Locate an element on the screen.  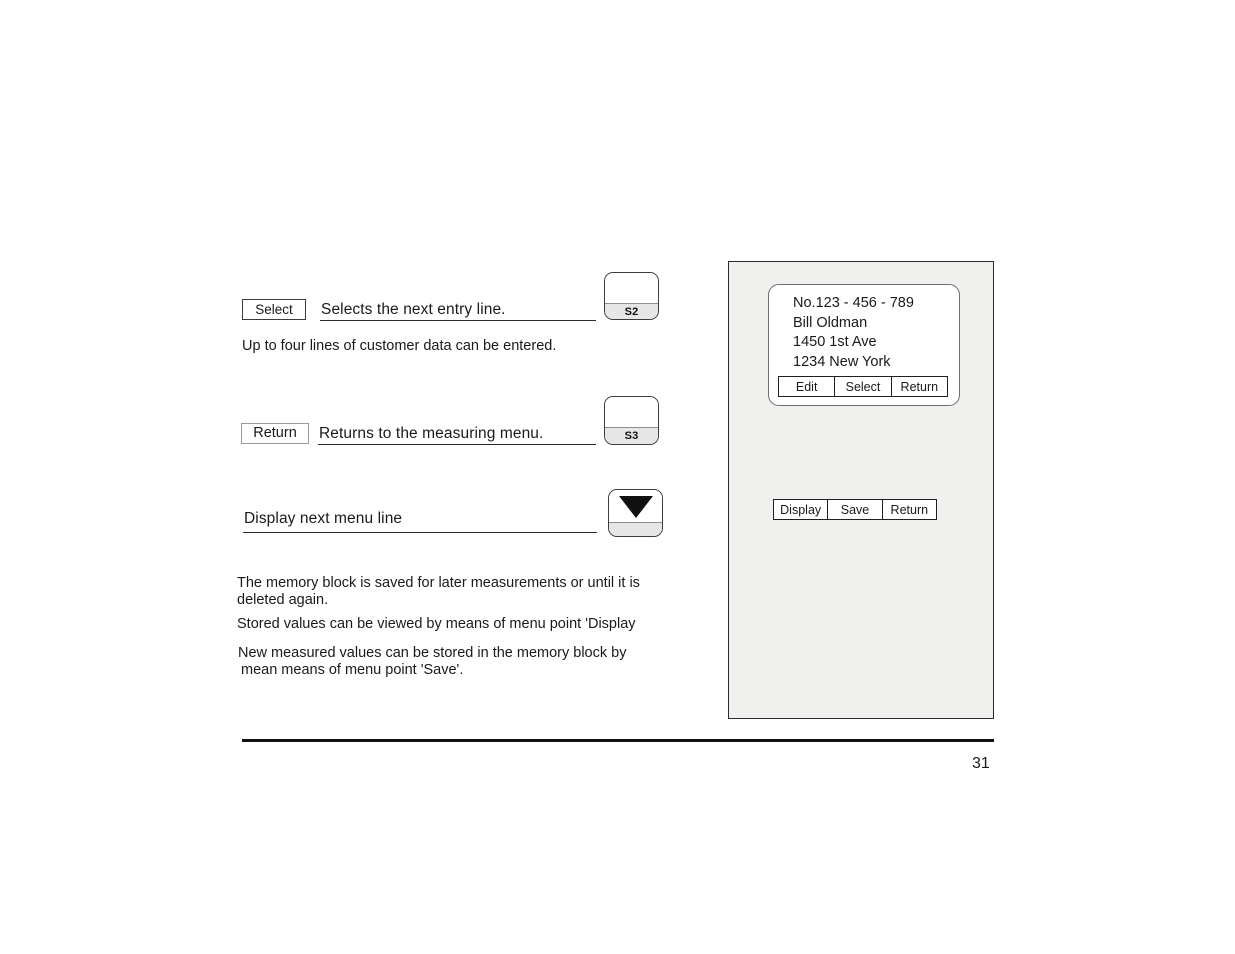
panel-softkey-bar: Display Save Return is located at coordinates (855, 509).